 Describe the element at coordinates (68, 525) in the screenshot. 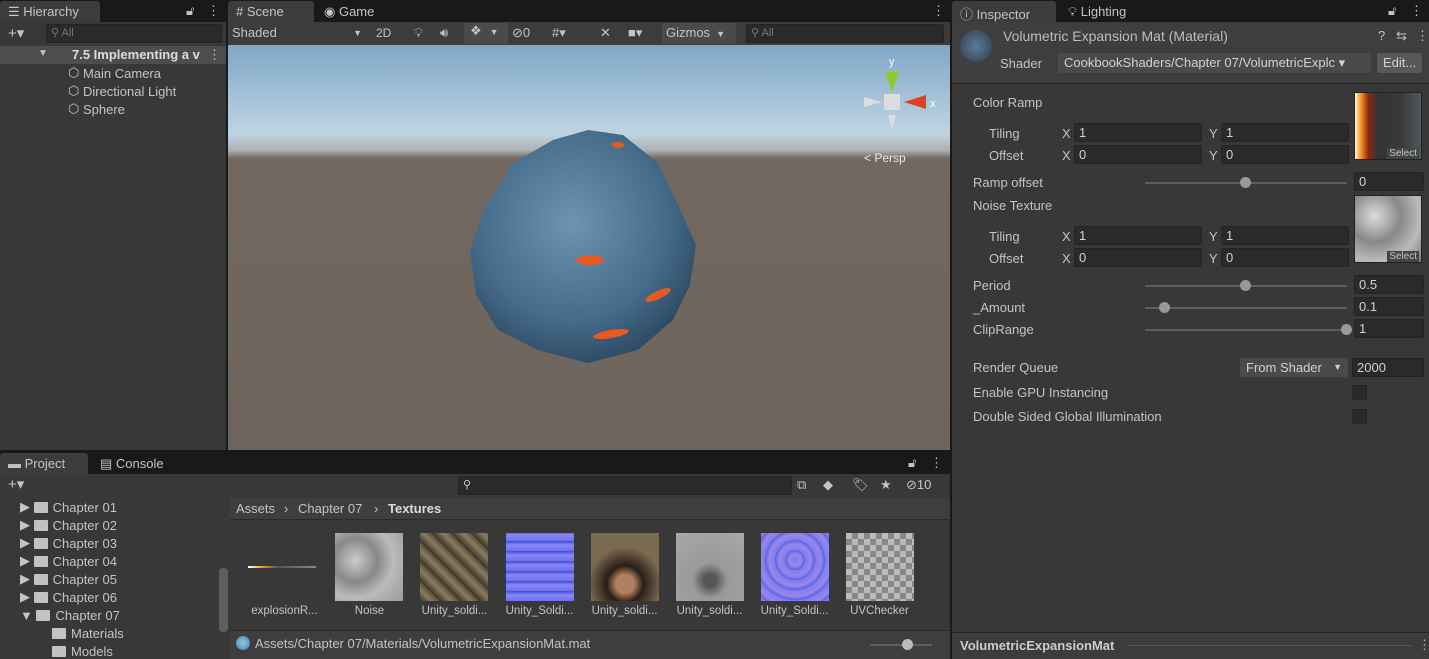

I see `folder-item: ▶ Chapter 02` at that location.